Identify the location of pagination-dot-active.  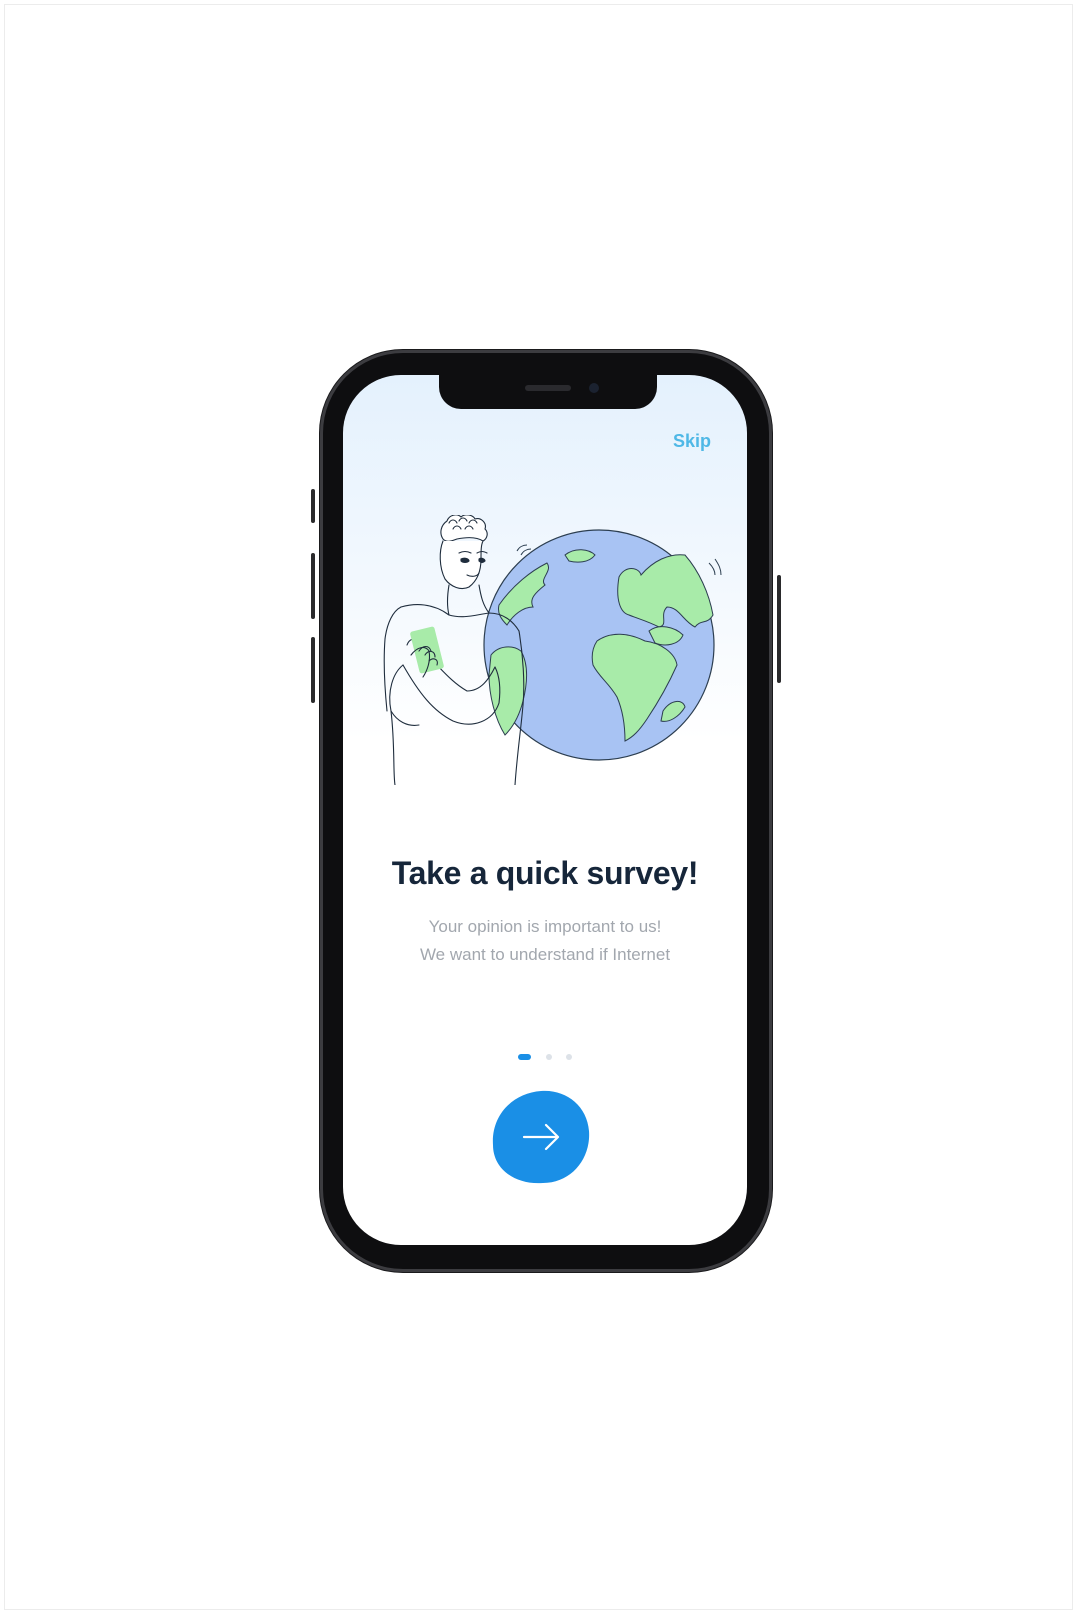
(525, 1056).